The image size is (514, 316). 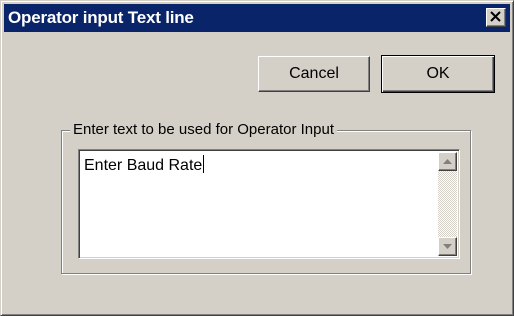 What do you see at coordinates (447, 204) in the screenshot?
I see `vertical-scrollbar` at bounding box center [447, 204].